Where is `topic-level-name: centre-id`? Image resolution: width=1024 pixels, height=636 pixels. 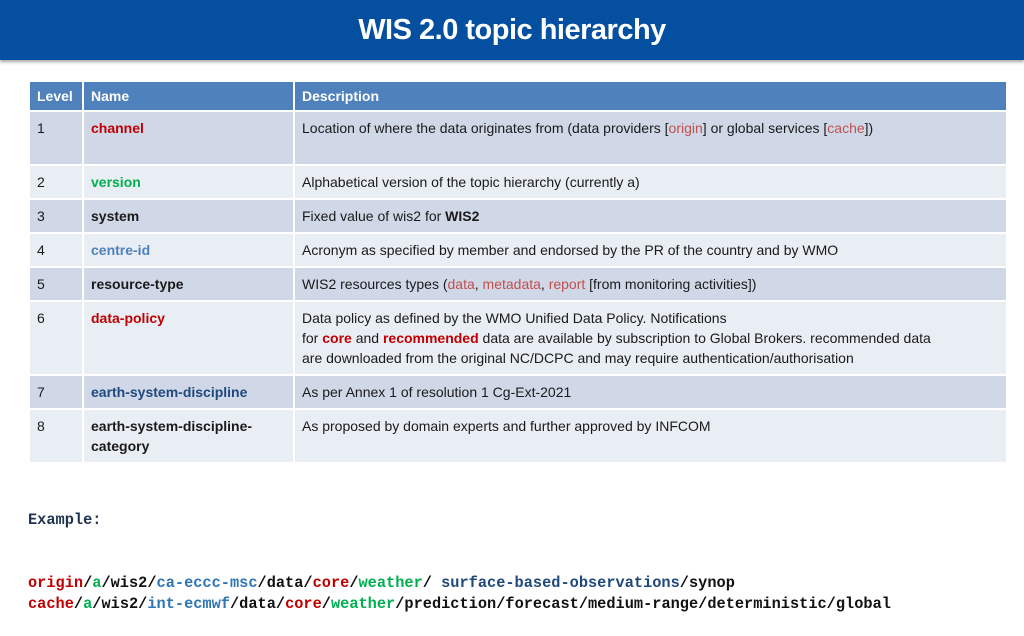 topic-level-name: centre-id is located at coordinates (121, 250).